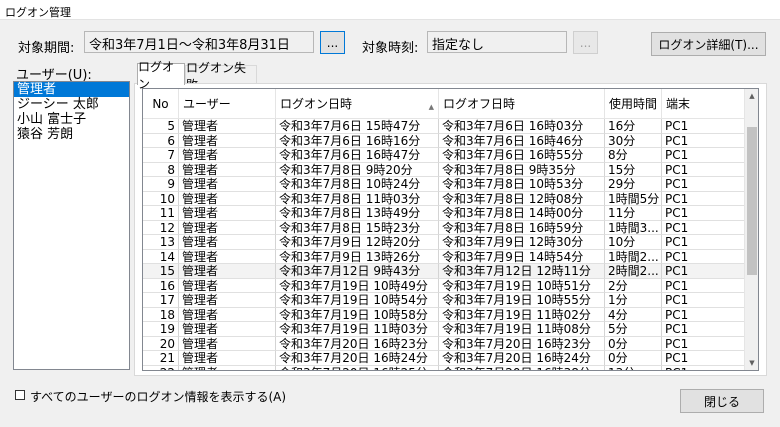 The height and width of the screenshot is (427, 780). What do you see at coordinates (161, 285) in the screenshot?
I see `table-cell: 16` at bounding box center [161, 285].